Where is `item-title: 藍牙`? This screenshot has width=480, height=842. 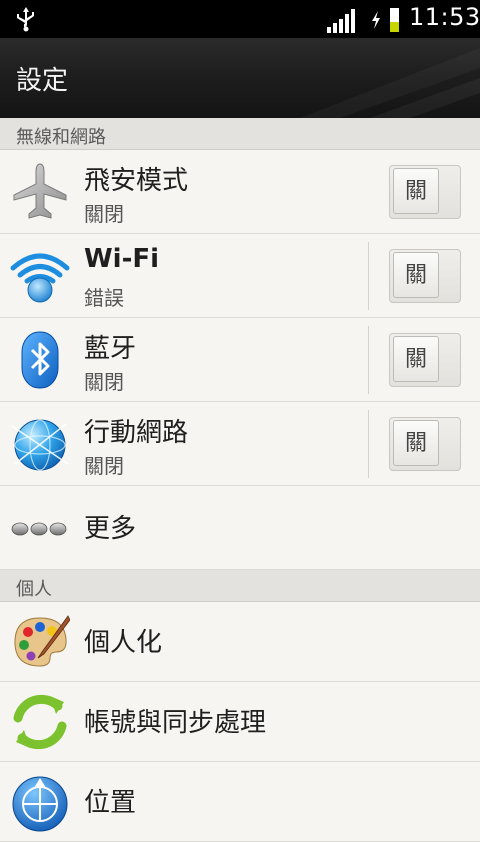 item-title: 藍牙 is located at coordinates (110, 349).